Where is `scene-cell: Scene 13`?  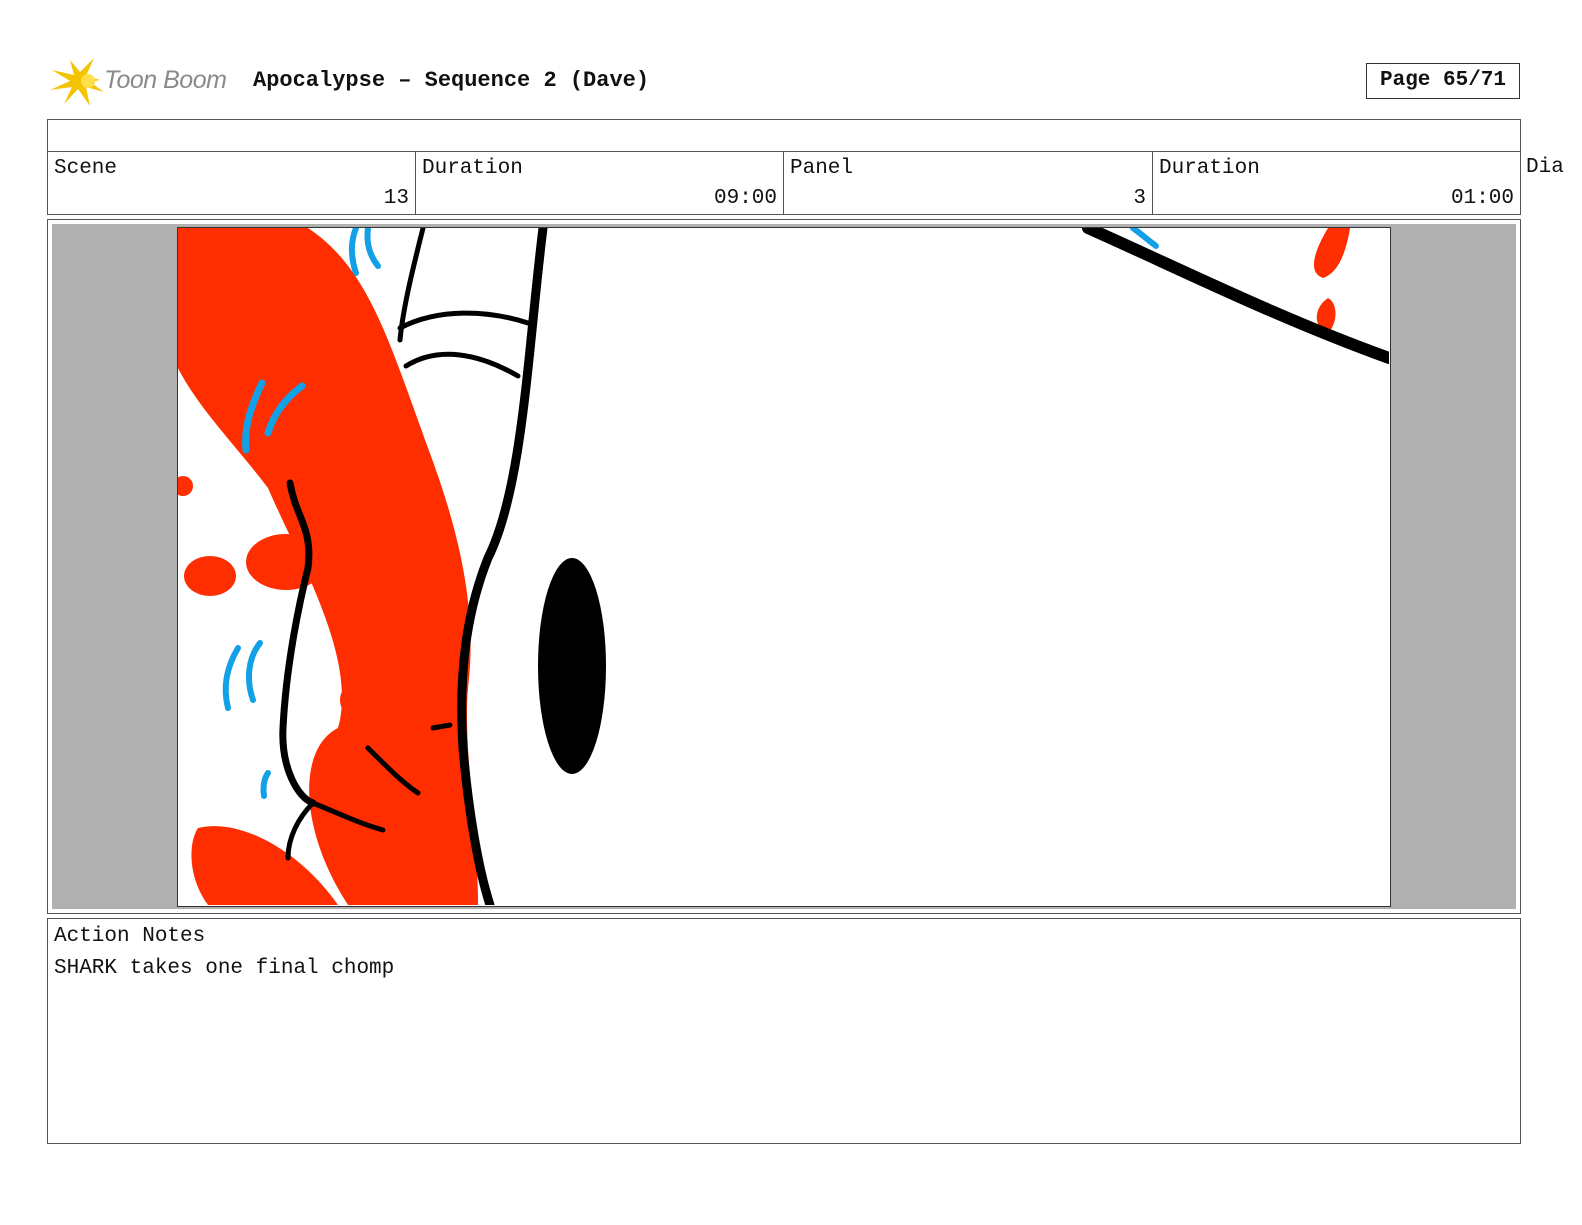
scene-cell: Scene 13 is located at coordinates (232, 183).